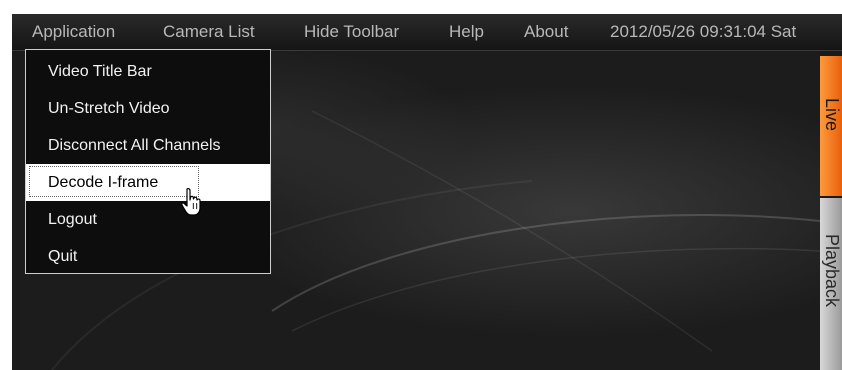 The height and width of the screenshot is (370, 842). Describe the element at coordinates (466, 32) in the screenshot. I see `menu-help: Help` at that location.